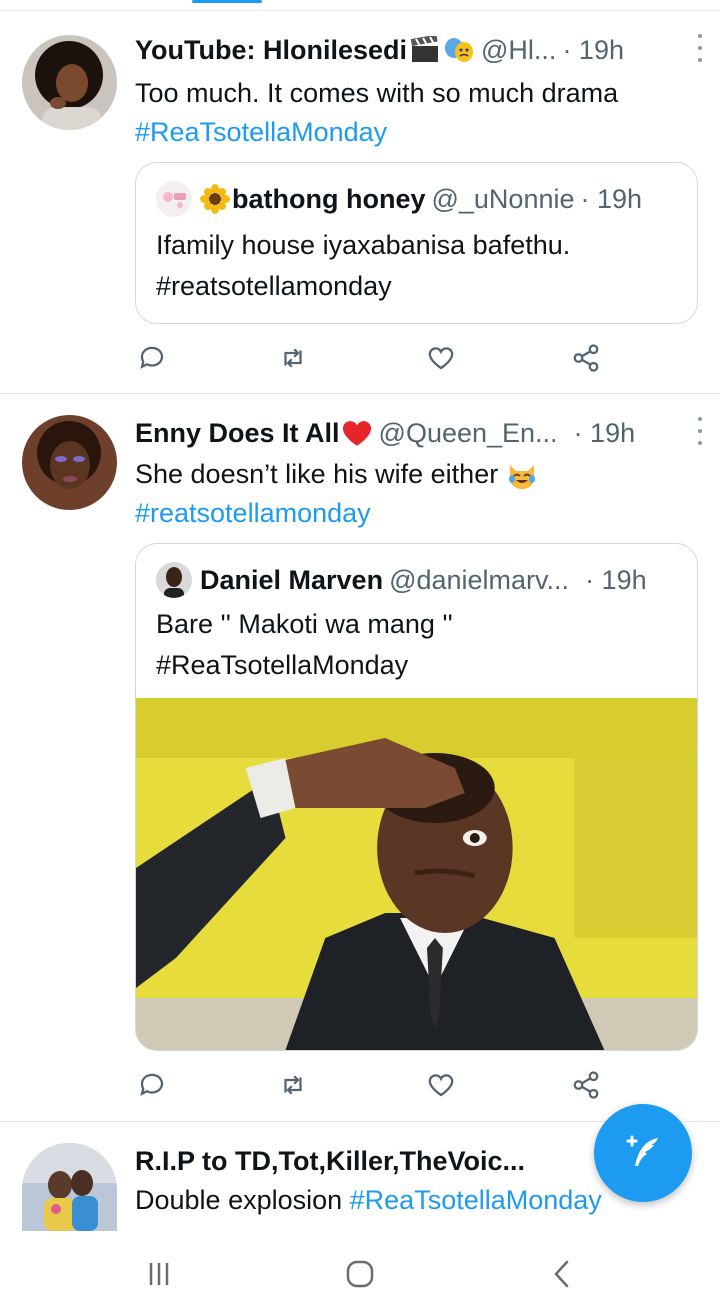  What do you see at coordinates (459, 50) in the screenshot?
I see `theater-masks-emoji-icon` at bounding box center [459, 50].